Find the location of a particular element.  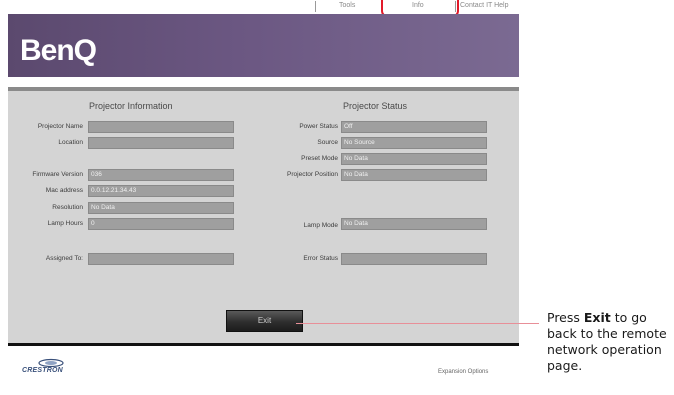

preset-mode-label: Preset Mode is located at coordinates (319, 158).